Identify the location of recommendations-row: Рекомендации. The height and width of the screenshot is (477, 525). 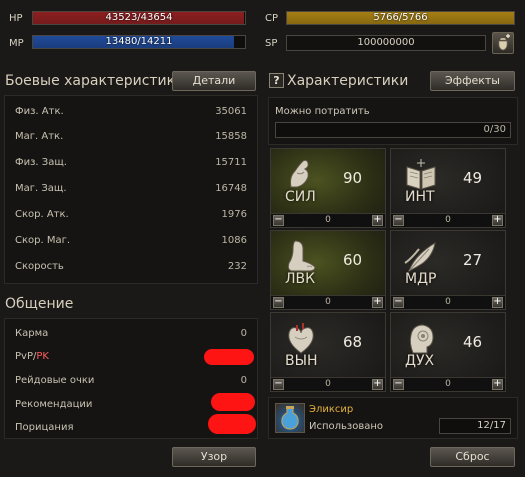
(131, 404).